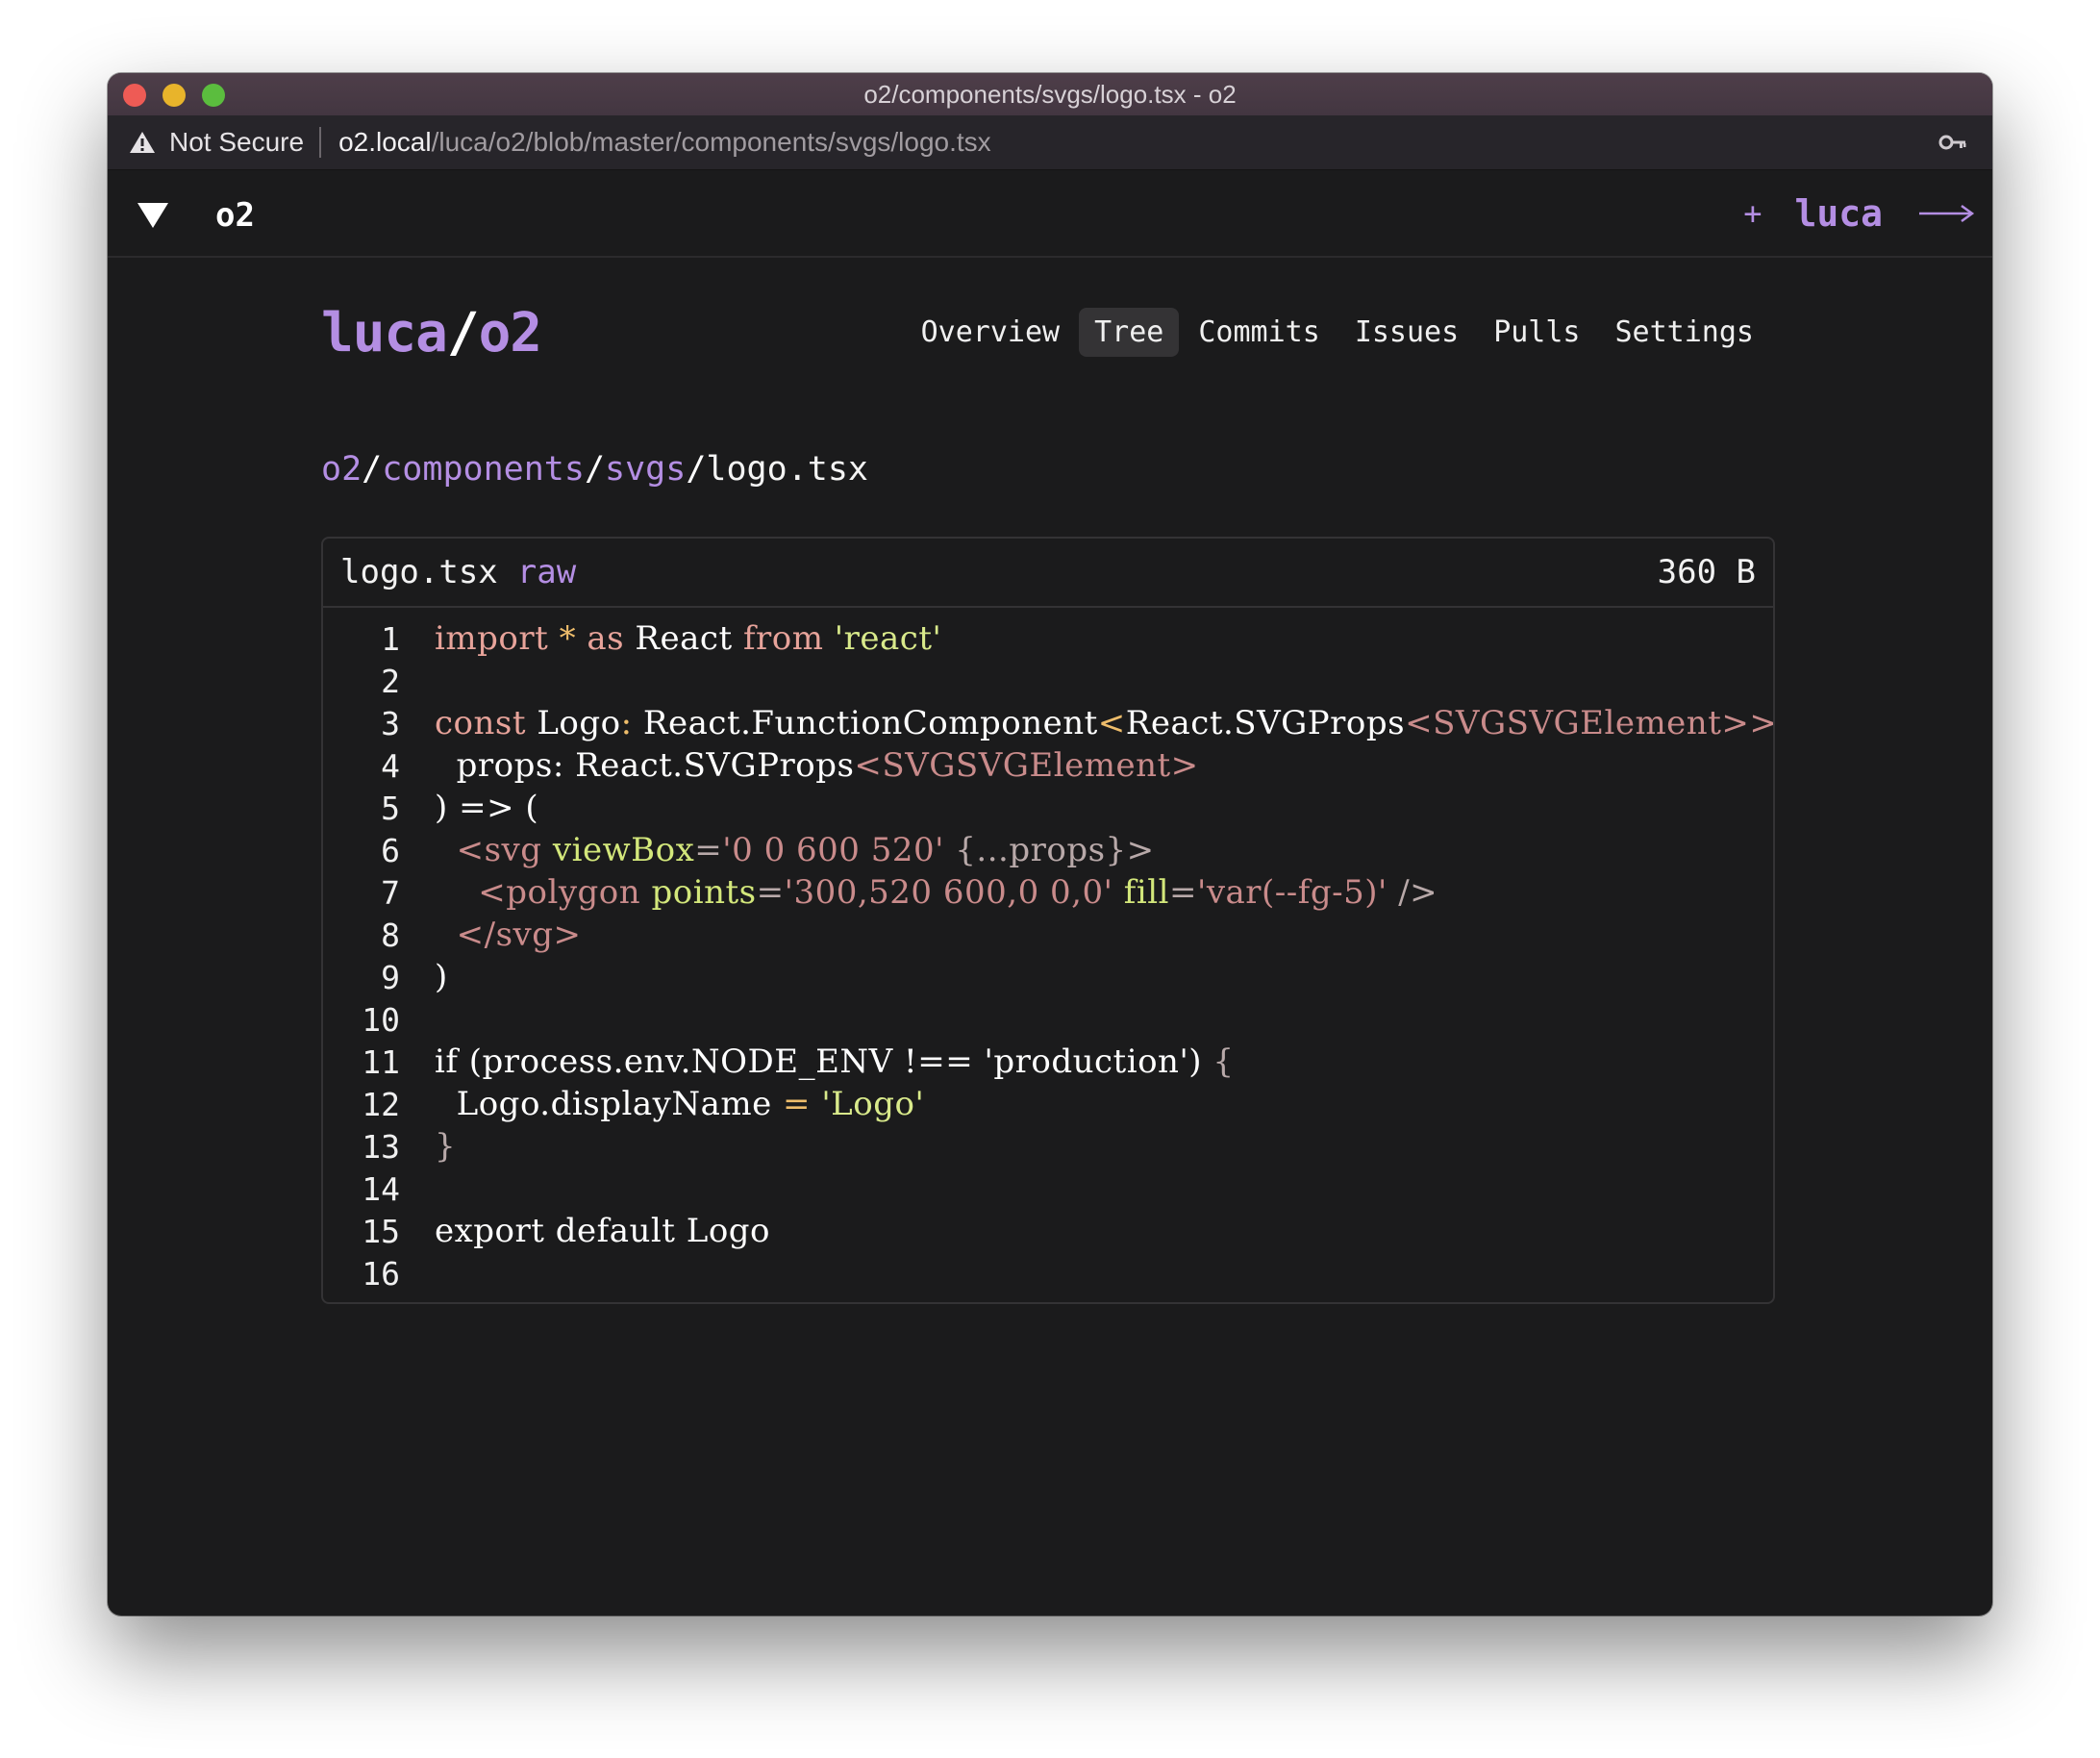  Describe the element at coordinates (362, 1189) in the screenshot. I see `line-number: 14` at that location.